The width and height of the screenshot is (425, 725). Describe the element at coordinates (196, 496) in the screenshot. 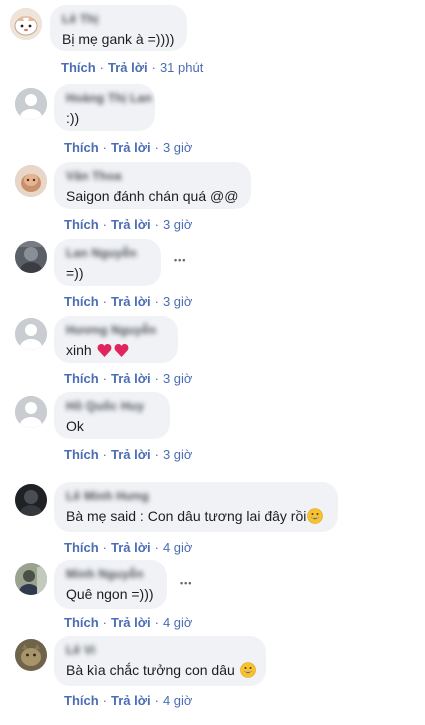

I see `comment-author: Lê Minh Hưng` at that location.